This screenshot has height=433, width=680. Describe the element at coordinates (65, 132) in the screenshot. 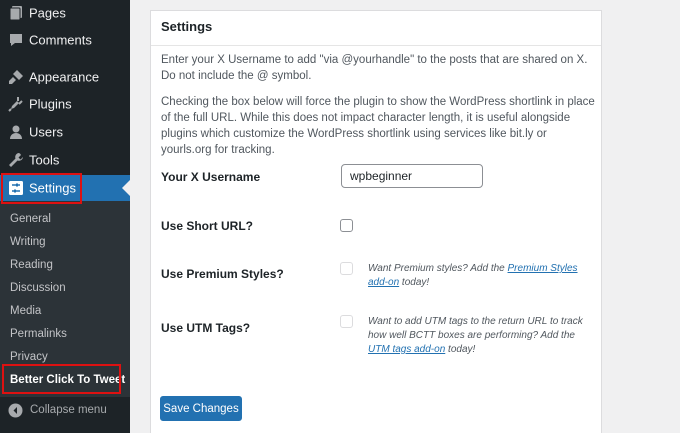

I see `menu-item-users: Users` at that location.